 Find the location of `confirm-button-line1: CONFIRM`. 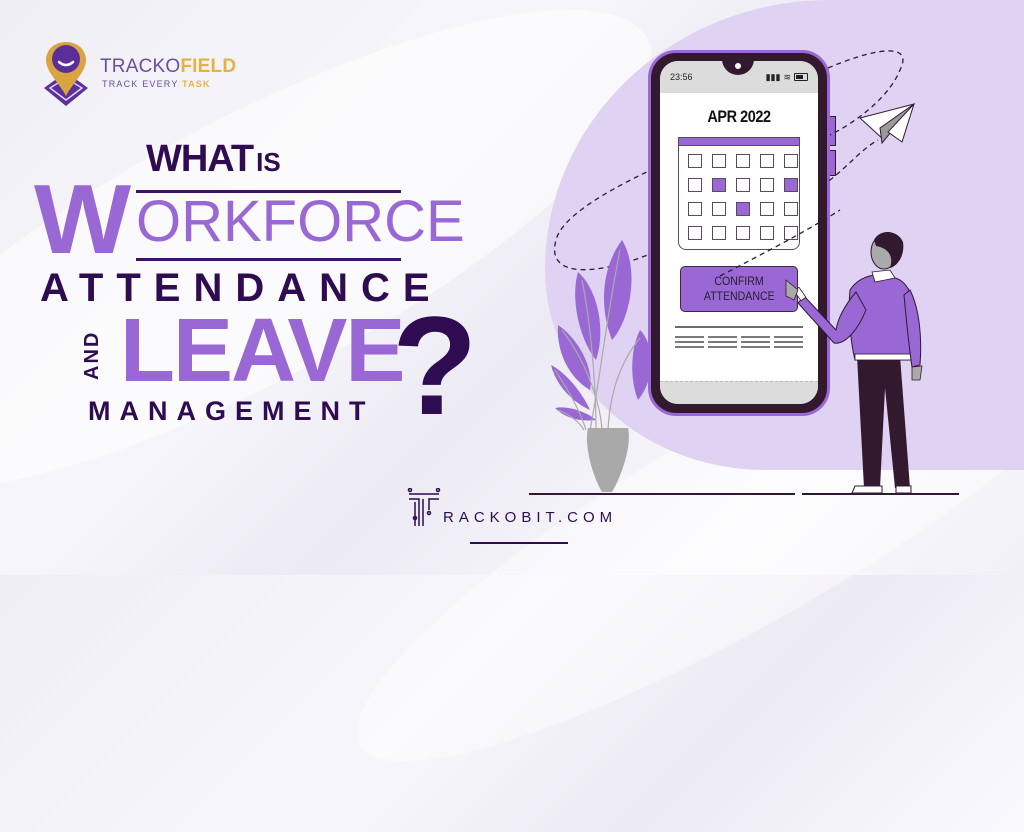

confirm-button-line1: CONFIRM is located at coordinates (739, 281).